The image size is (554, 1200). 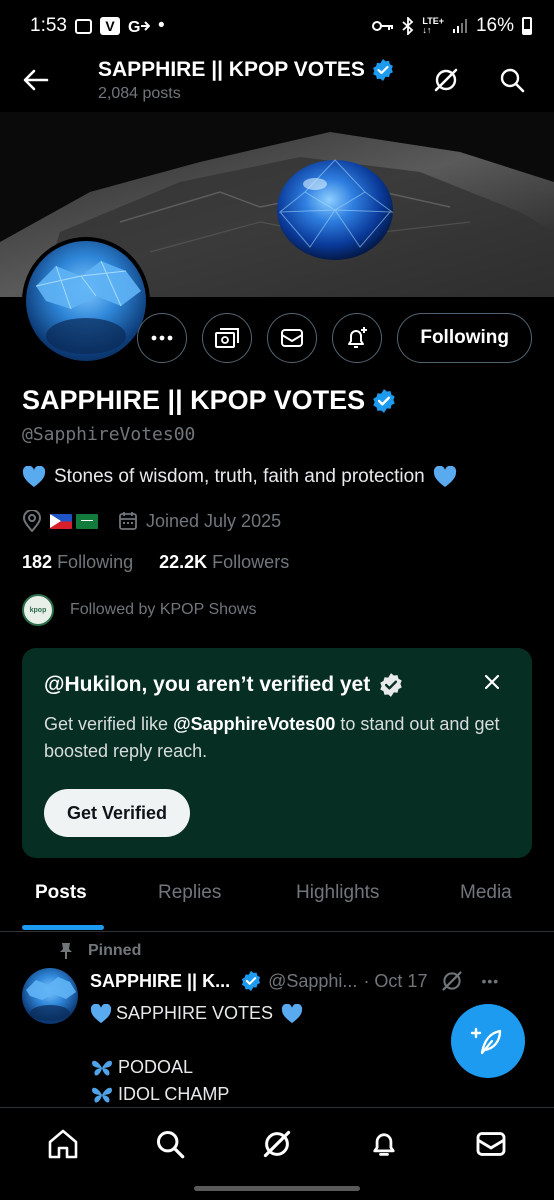 What do you see at coordinates (115, 950) in the screenshot?
I see `pinned-label: Pinned` at bounding box center [115, 950].